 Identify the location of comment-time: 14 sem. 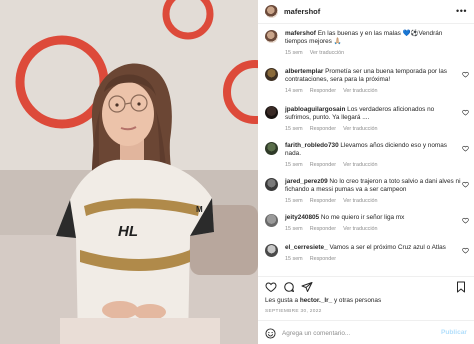
(294, 91).